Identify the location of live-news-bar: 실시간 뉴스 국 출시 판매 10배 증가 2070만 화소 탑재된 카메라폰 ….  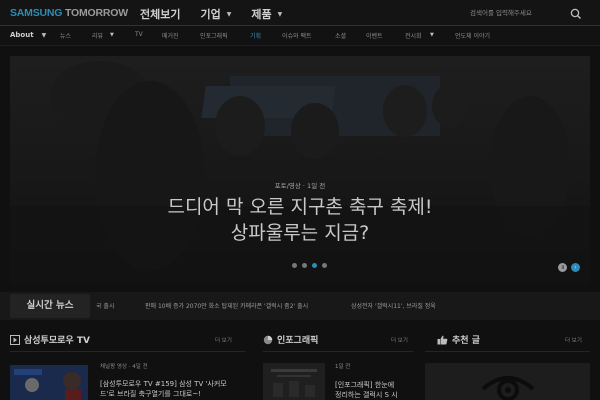
(300, 306).